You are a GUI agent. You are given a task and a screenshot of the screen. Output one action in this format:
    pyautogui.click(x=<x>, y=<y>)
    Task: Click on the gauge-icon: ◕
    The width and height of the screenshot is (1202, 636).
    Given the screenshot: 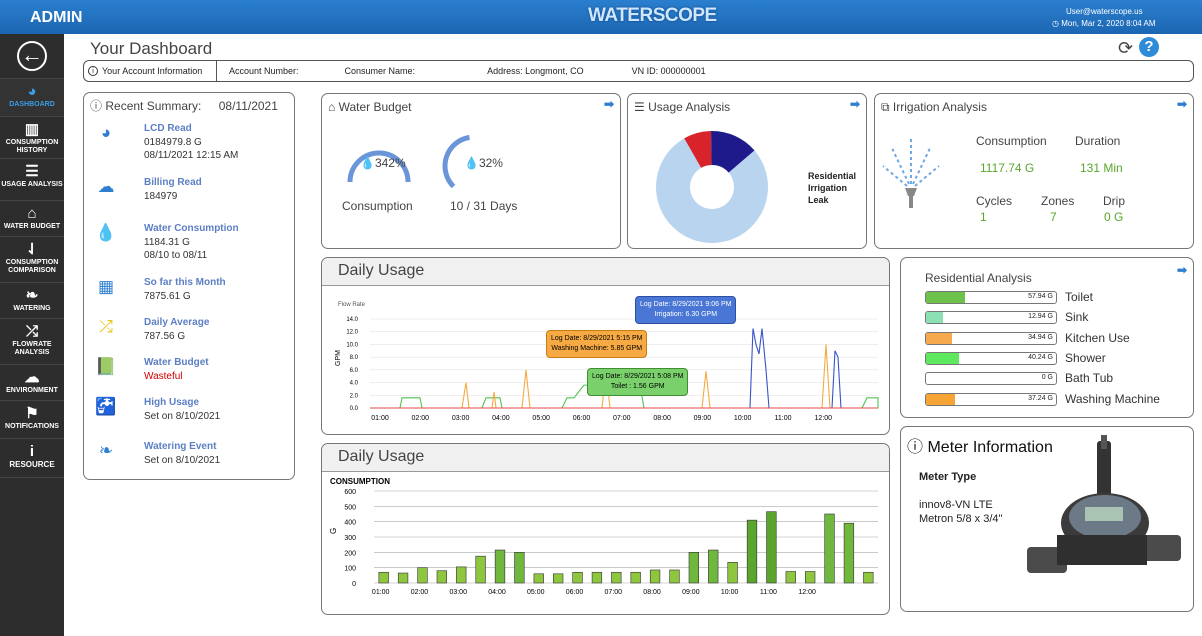 What is the action you would take?
    pyautogui.click(x=106, y=132)
    